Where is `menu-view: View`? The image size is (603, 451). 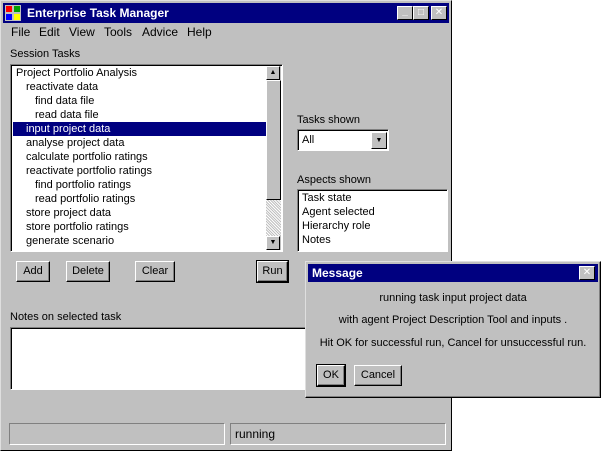 menu-view: View is located at coordinates (82, 32).